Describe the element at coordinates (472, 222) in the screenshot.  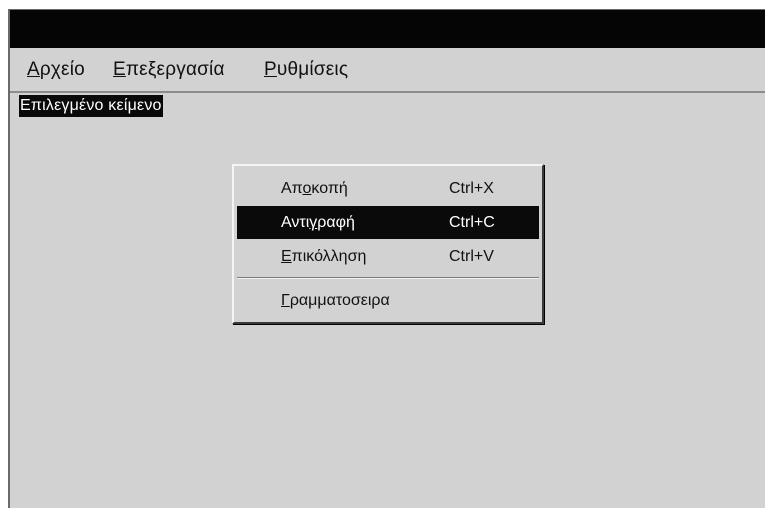
I see `context-item-shortcut: Ctrl+C` at that location.